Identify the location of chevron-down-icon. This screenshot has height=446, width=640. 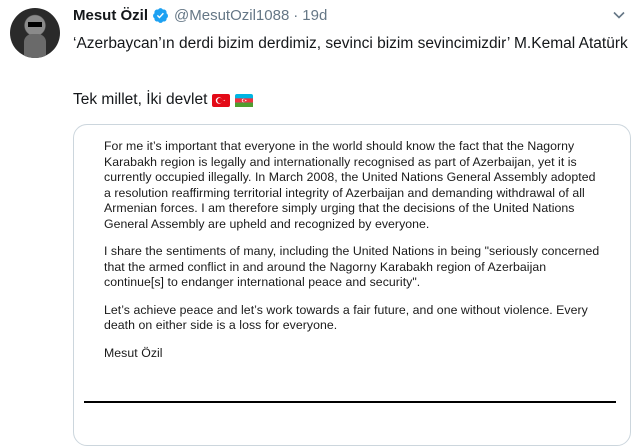
(619, 15).